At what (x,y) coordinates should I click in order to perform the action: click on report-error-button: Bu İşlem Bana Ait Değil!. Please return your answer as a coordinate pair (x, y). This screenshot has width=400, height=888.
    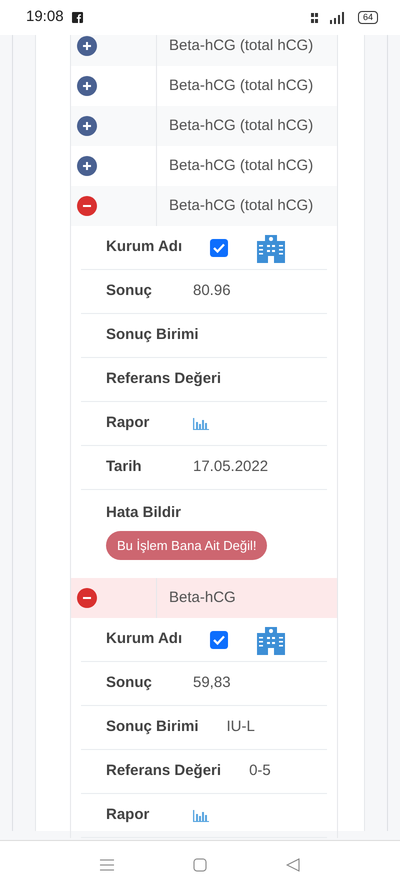
    Looking at the image, I should click on (187, 545).